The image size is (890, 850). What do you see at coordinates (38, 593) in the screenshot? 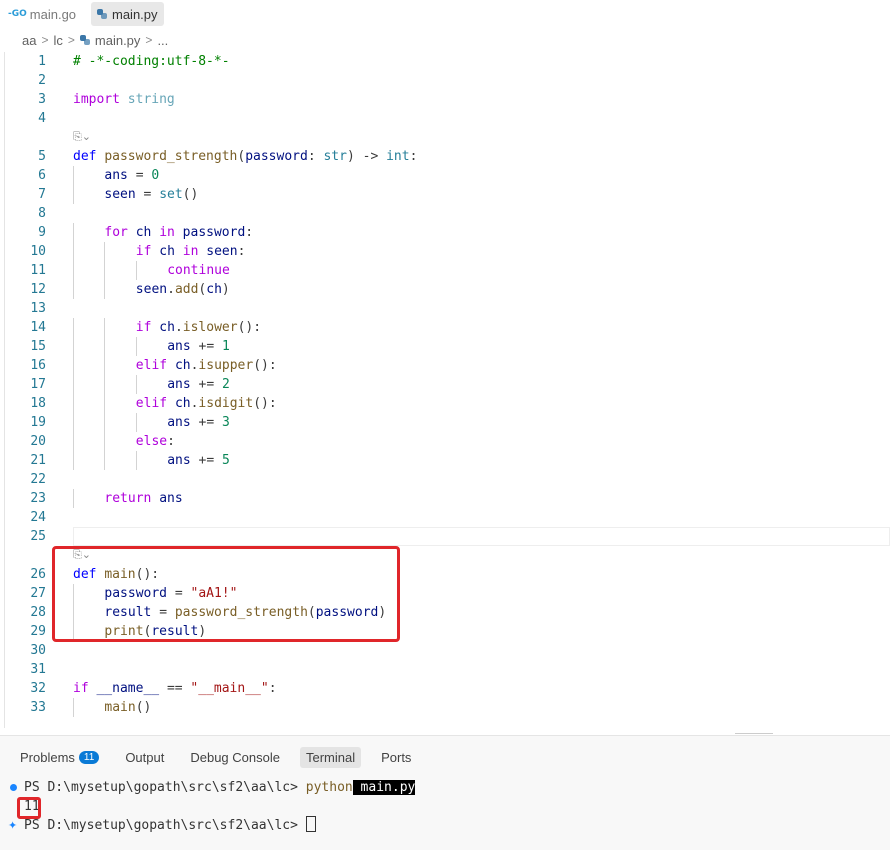
I see `line-number: 27` at bounding box center [38, 593].